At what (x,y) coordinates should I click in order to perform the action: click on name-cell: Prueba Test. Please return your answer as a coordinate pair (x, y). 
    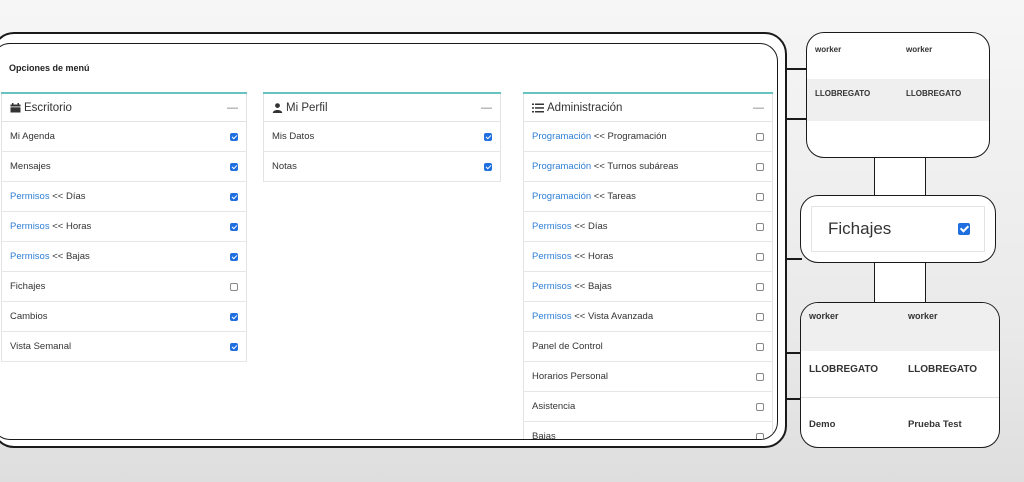
    Looking at the image, I should click on (935, 424).